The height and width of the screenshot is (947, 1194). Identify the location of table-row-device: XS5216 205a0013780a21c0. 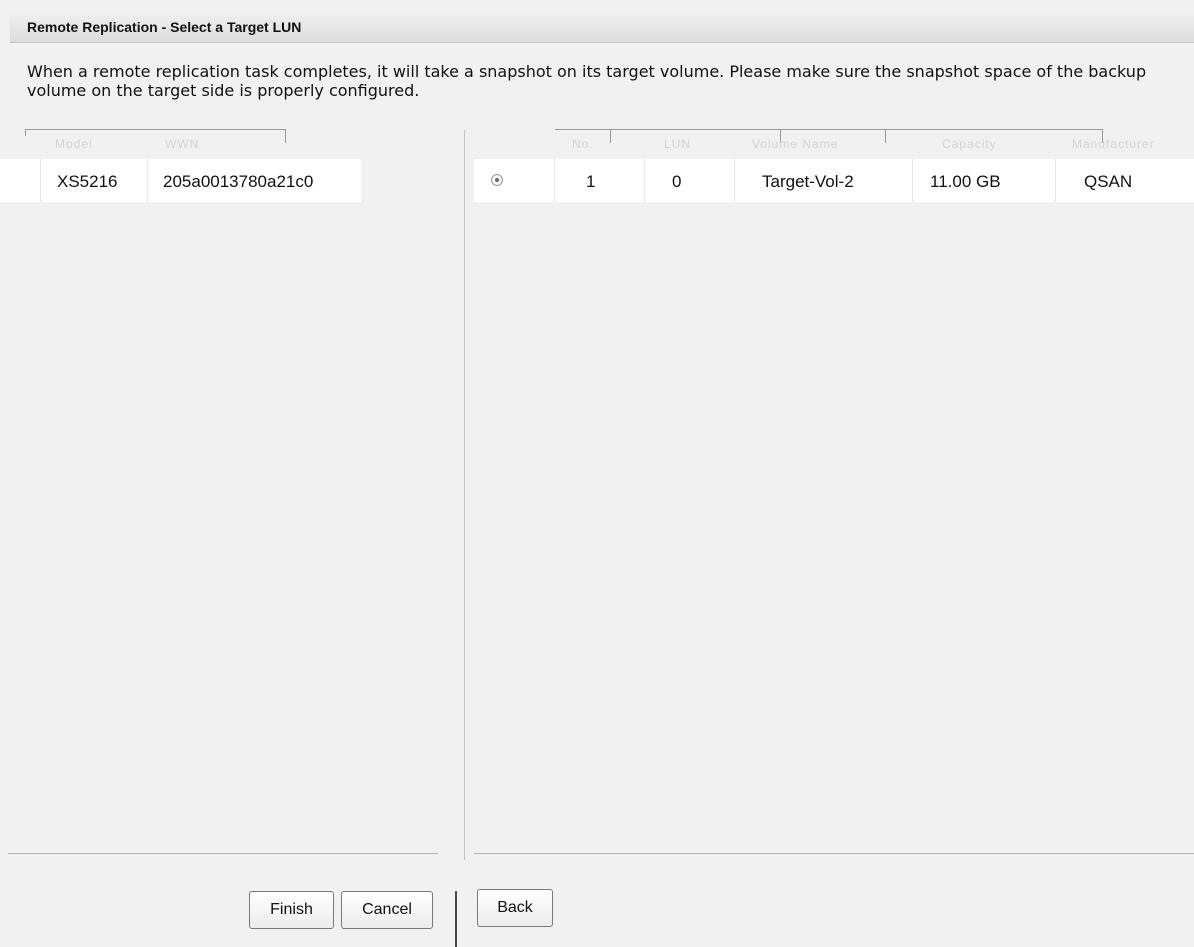
(180, 180).